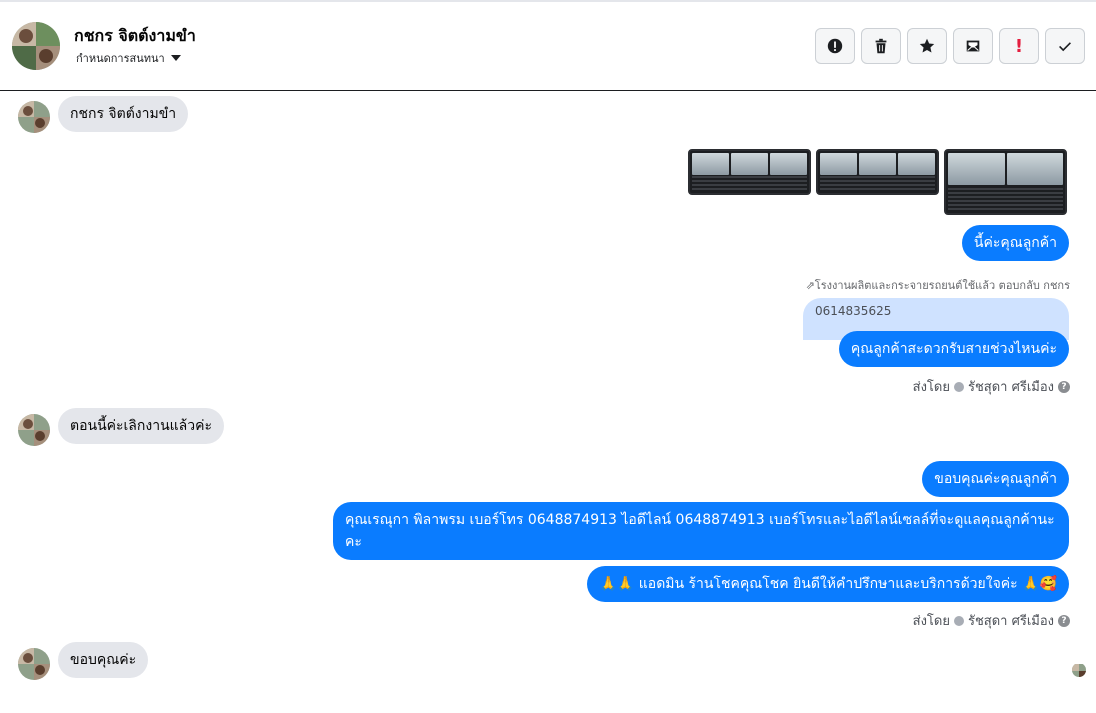 This screenshot has height=713, width=1096. Describe the element at coordinates (1079, 670) in the screenshot. I see `seen-receipt-avatar` at that location.